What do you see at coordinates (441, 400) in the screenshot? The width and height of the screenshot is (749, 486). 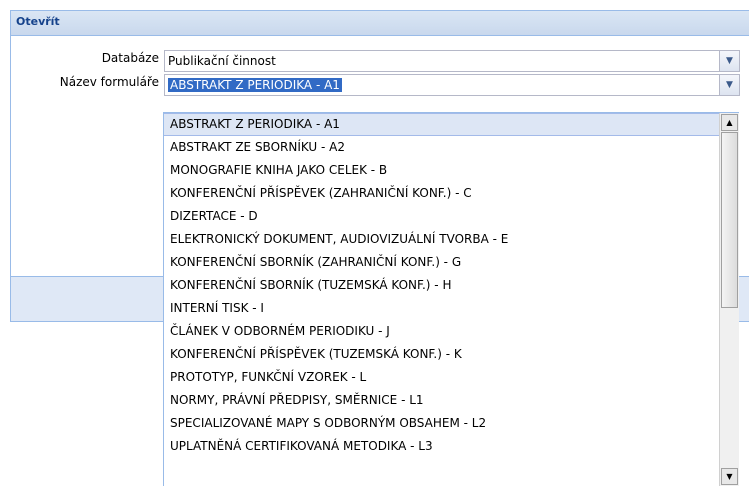 I see `list-item: NORMY, PRÁVNÍ PŘEDPISY, SMĚRNICE - L1` at bounding box center [441, 400].